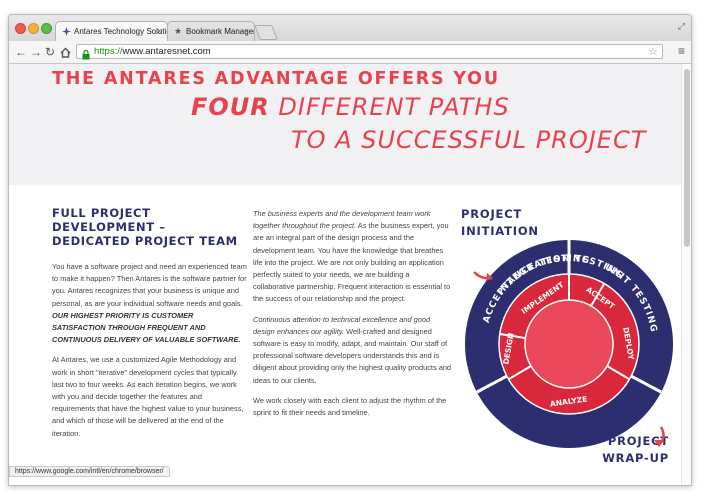  Describe the element at coordinates (21, 52) in the screenshot. I see `back-arrow-icon: ←` at that location.